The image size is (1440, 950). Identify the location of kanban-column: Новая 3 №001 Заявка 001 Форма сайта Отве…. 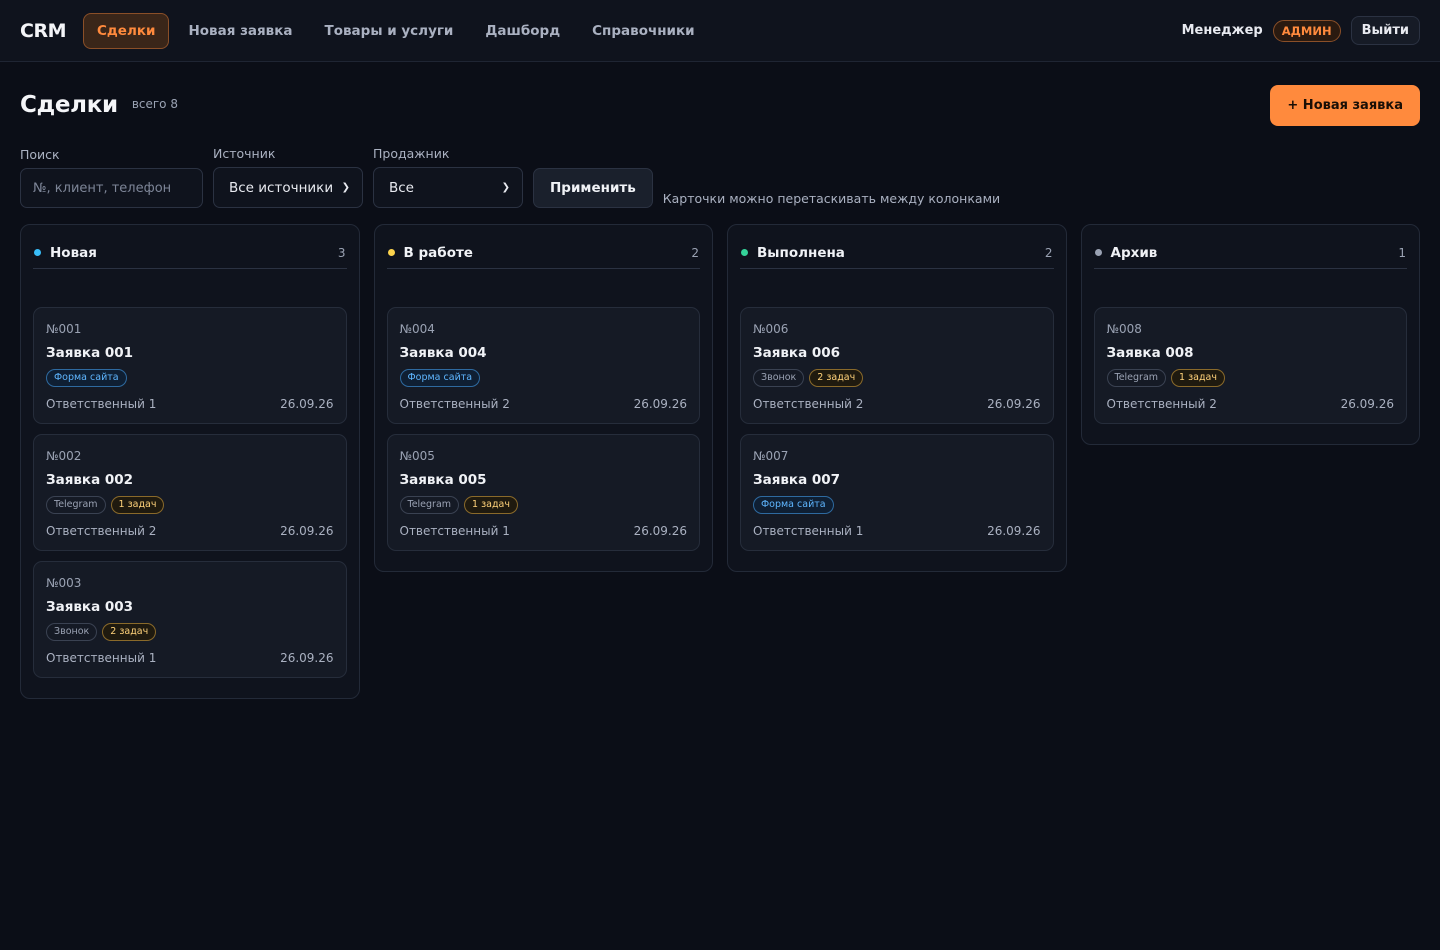
(190, 461).